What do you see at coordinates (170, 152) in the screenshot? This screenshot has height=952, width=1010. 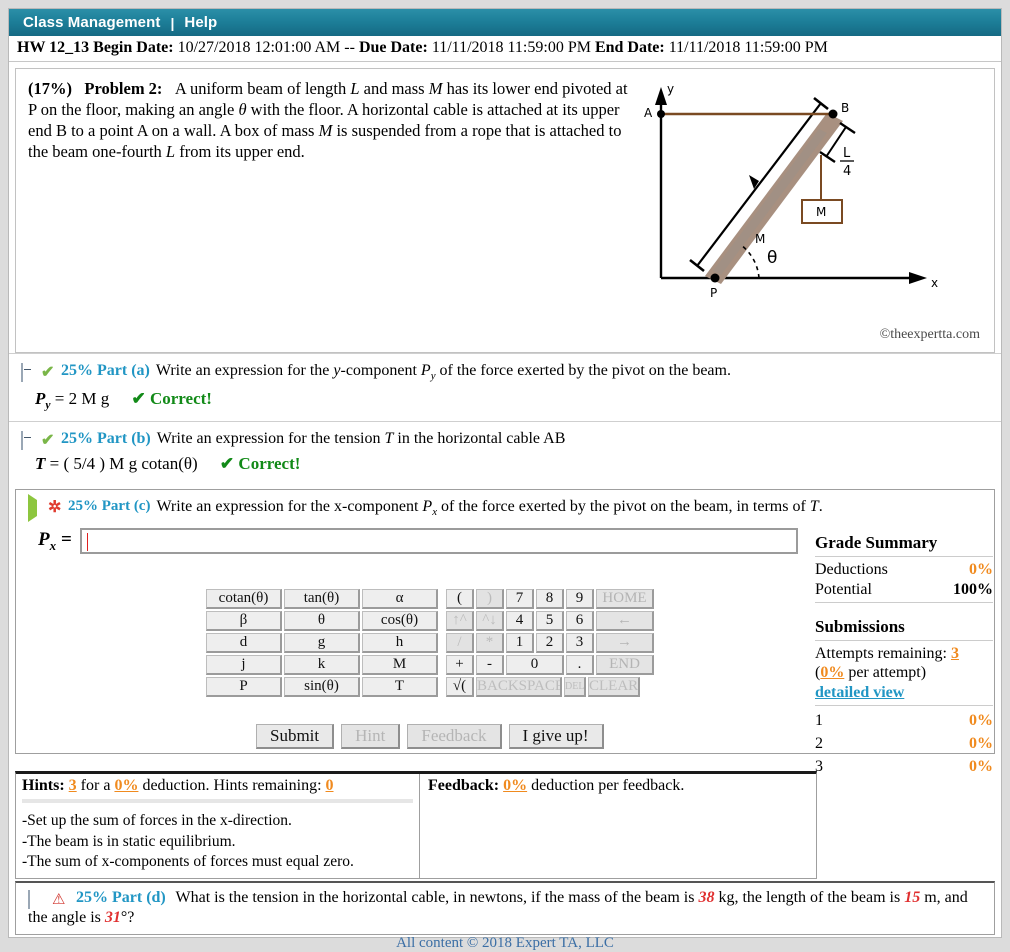 I see `problem-var-L2: L` at bounding box center [170, 152].